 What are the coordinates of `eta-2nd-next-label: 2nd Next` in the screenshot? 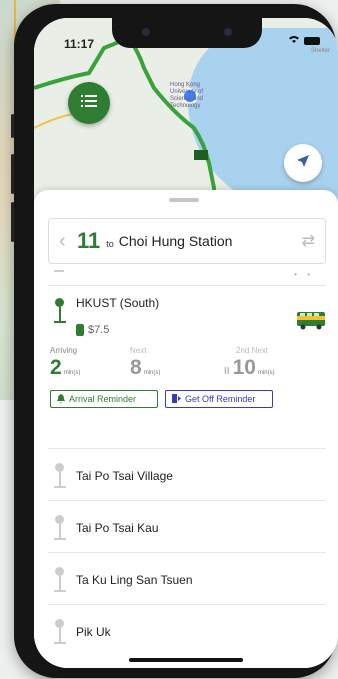 It's located at (252, 350).